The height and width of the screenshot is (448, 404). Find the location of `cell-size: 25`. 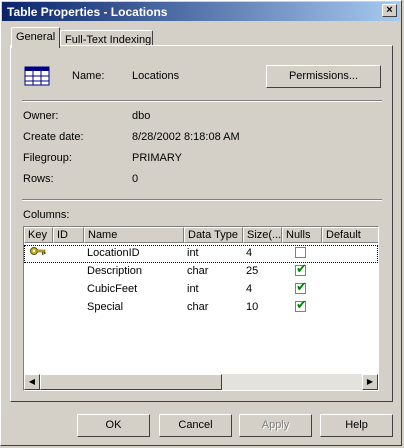

cell-size: 25 is located at coordinates (252, 271).